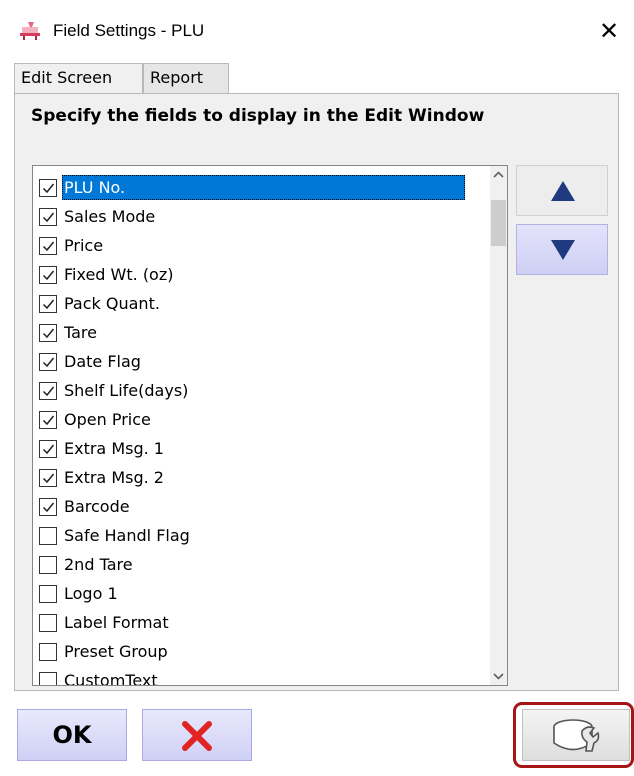 This screenshot has width=634, height=776. Describe the element at coordinates (186, 78) in the screenshot. I see `tab-report: Report` at that location.